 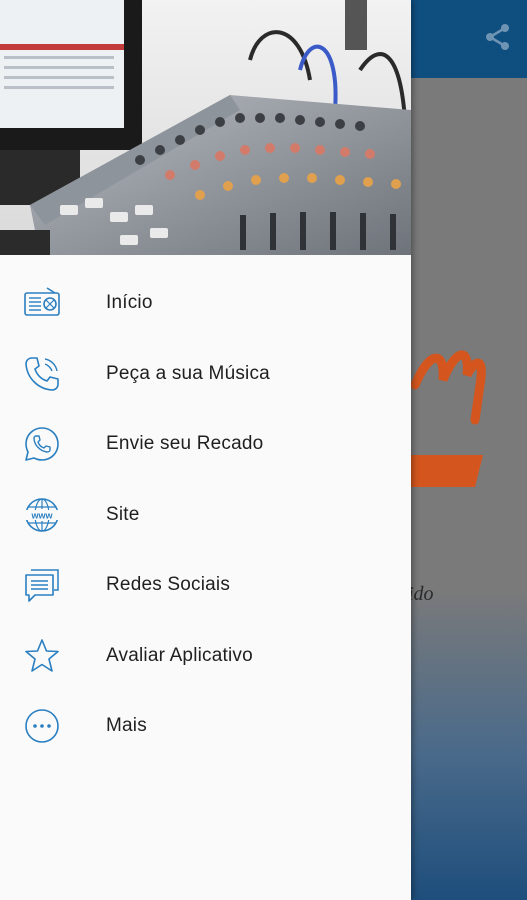 What do you see at coordinates (179, 655) in the screenshot?
I see `menu-item-label: Avaliar Aplicativo` at bounding box center [179, 655].